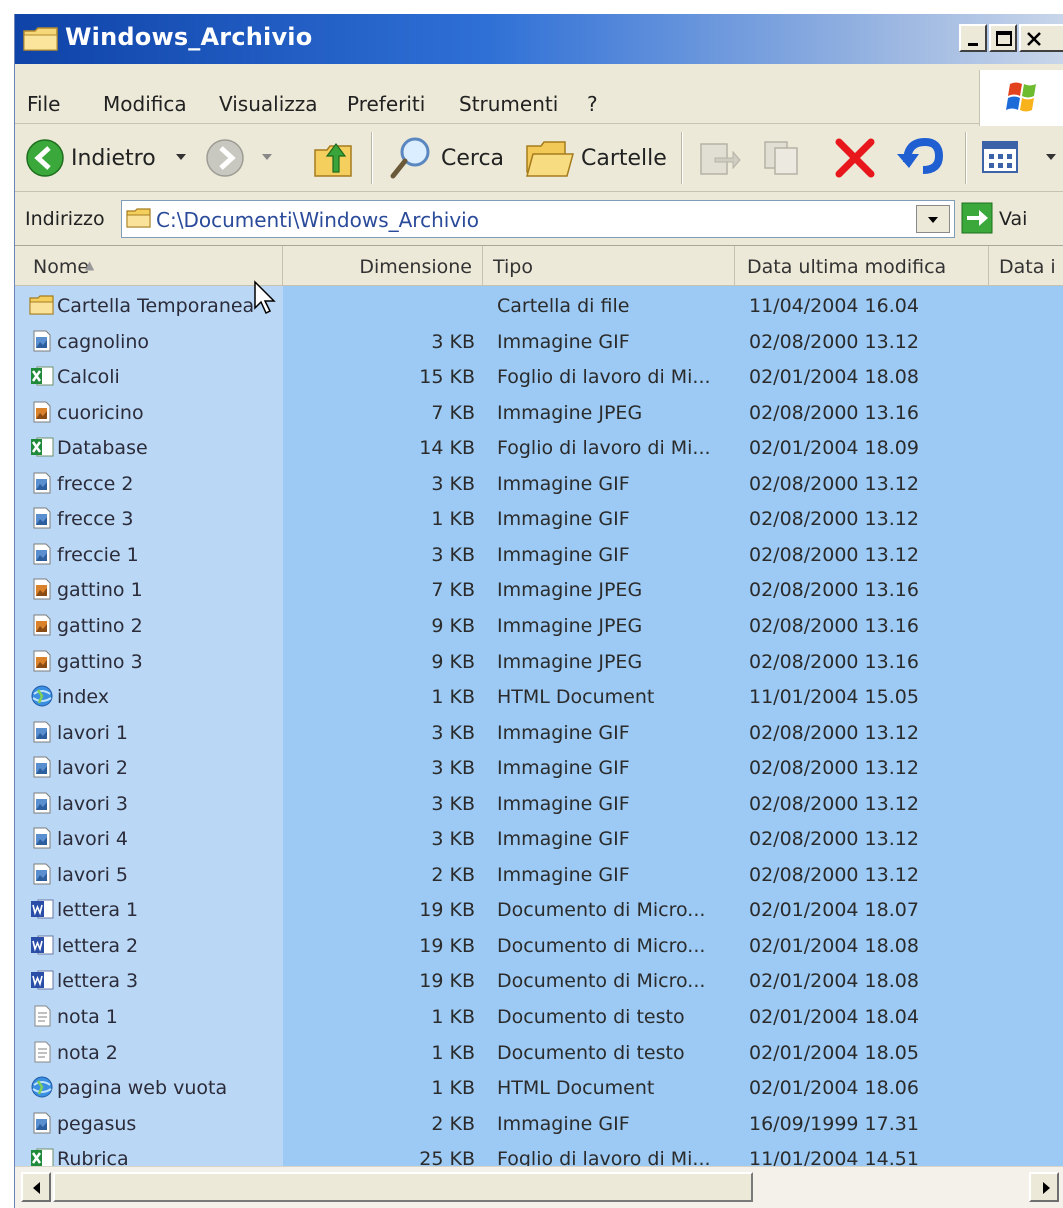  I want to click on forward-arrow-icon, so click(225, 158).